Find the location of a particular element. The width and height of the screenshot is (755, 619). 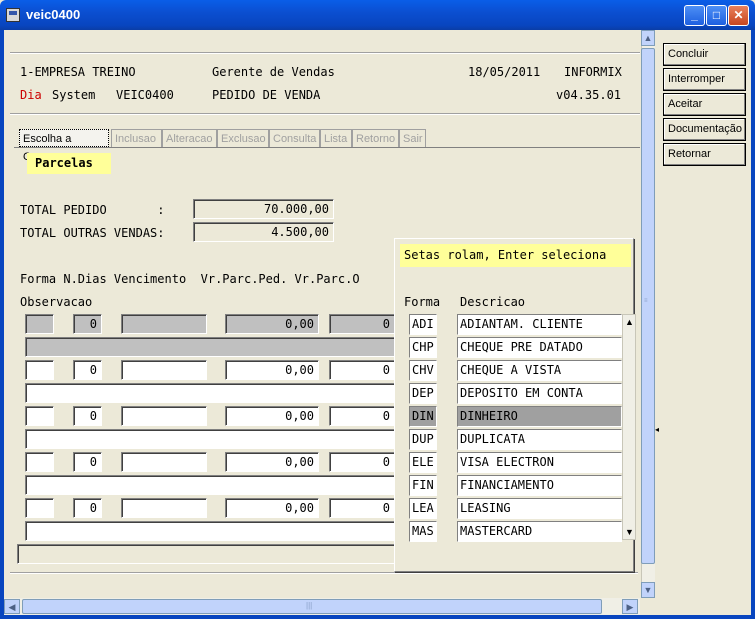

popup-item-code: LEA is located at coordinates (423, 508).